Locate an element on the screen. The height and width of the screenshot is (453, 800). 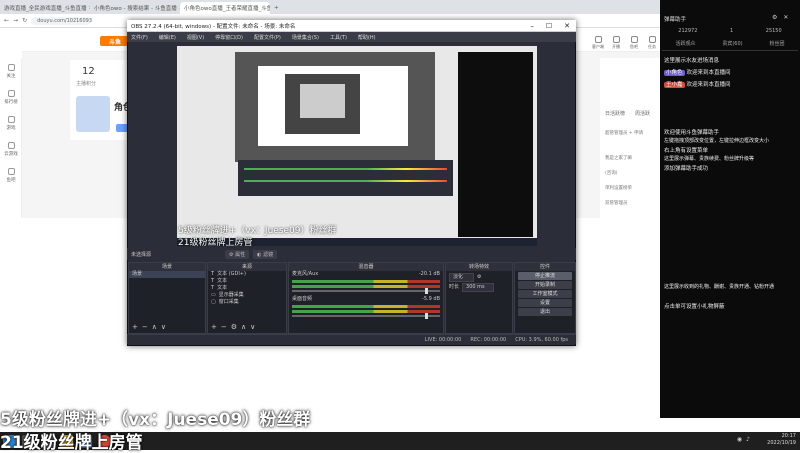
properties-button: ⚙ 属性 is located at coordinates (237, 254).